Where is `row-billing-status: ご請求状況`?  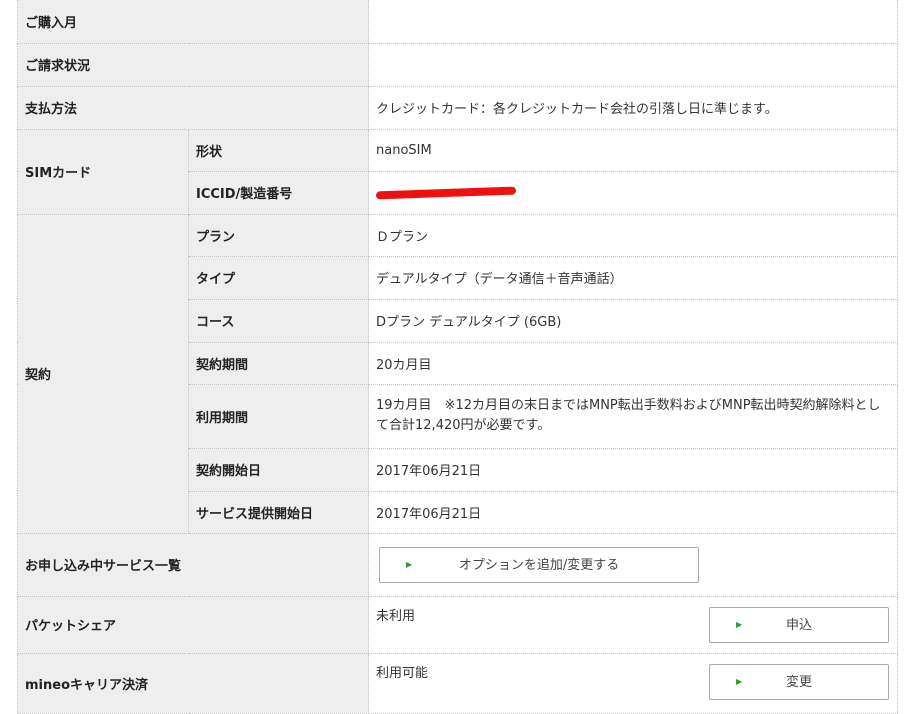 row-billing-status: ご請求状況 is located at coordinates (457, 64).